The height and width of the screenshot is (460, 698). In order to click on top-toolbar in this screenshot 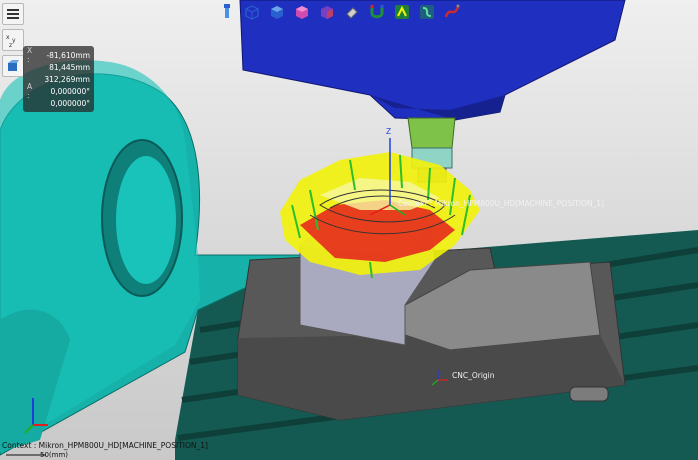, I will do `click(339, 12)`.